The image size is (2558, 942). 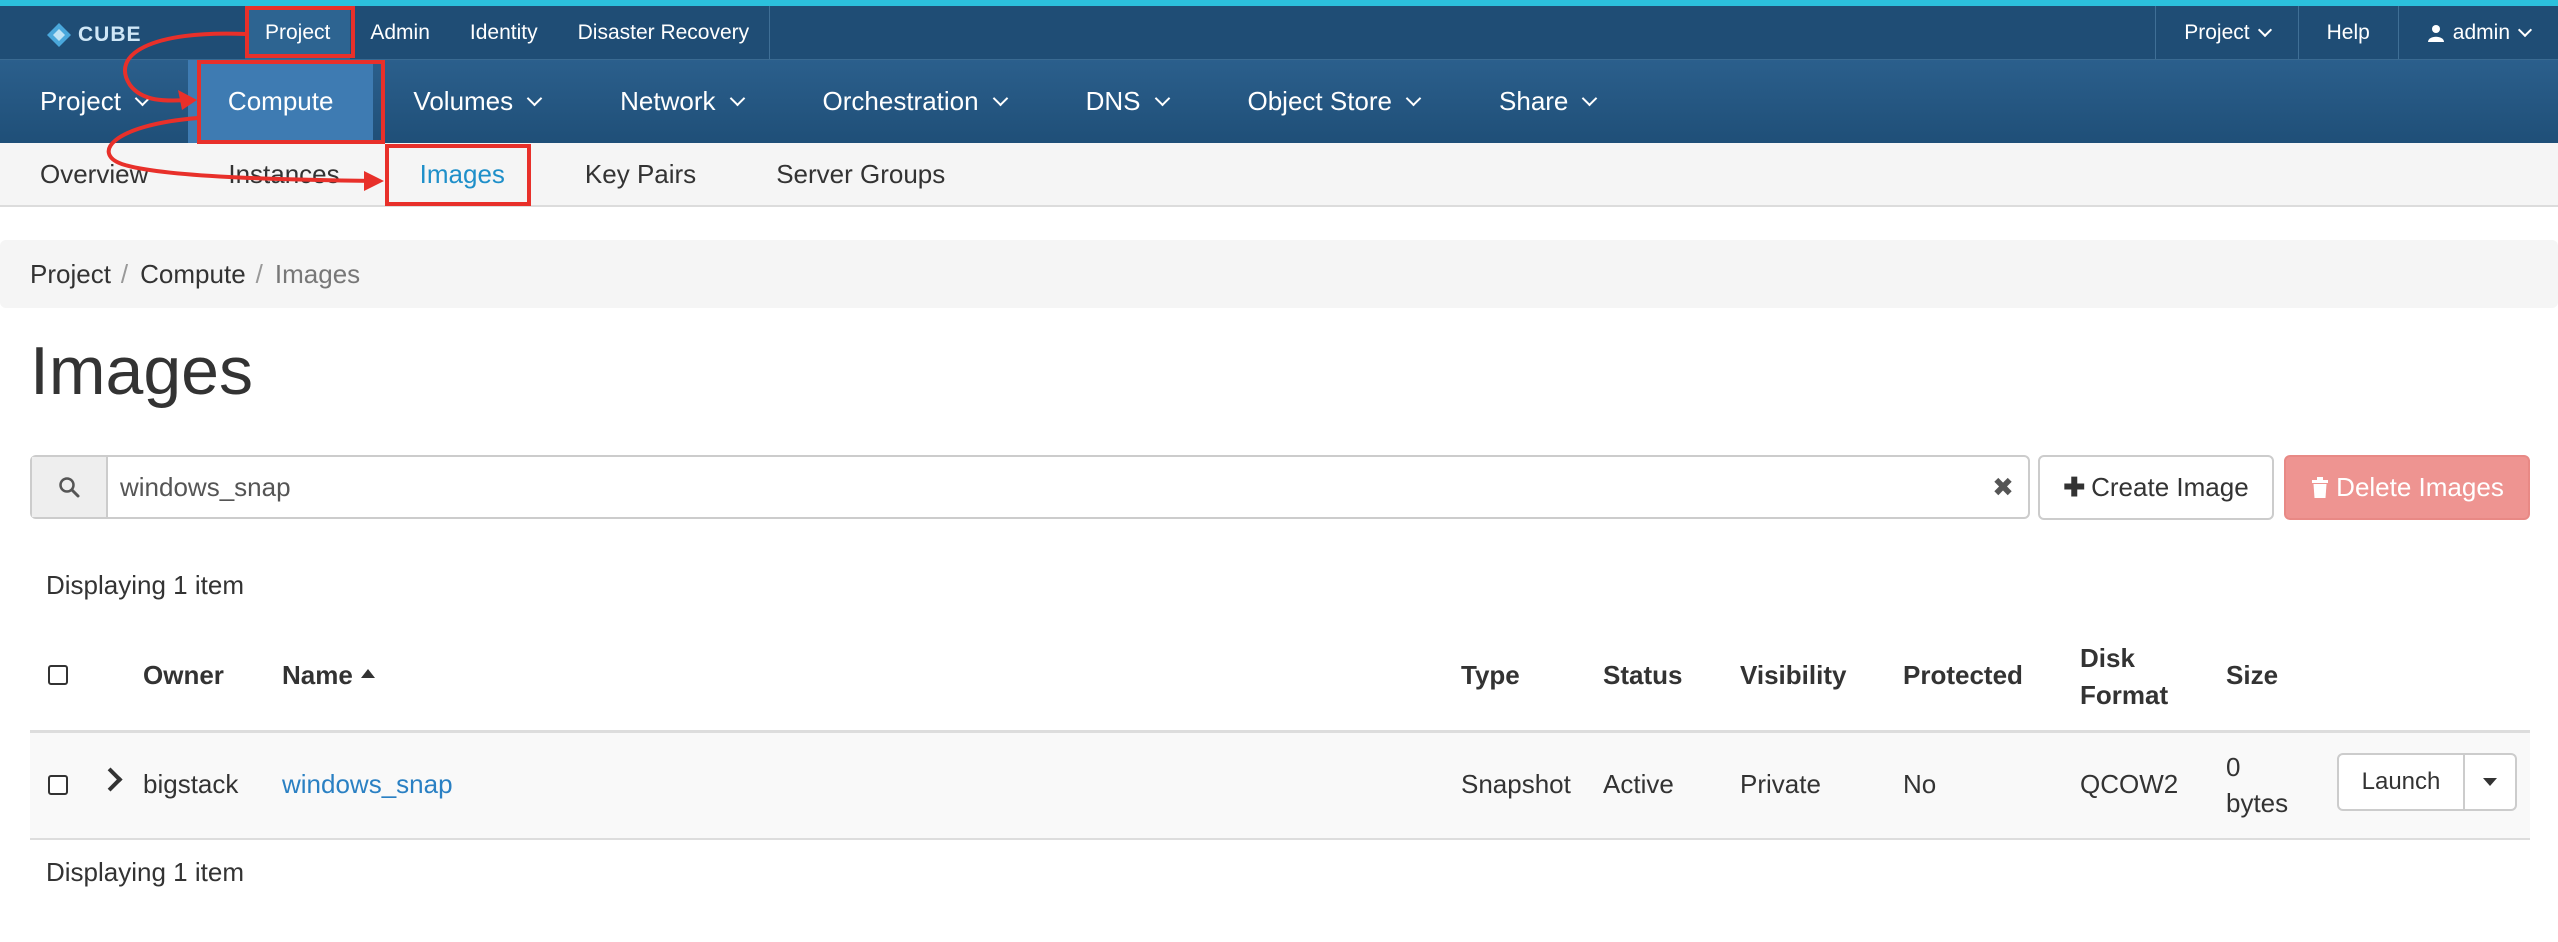 I want to click on search-icon, so click(x=69, y=487).